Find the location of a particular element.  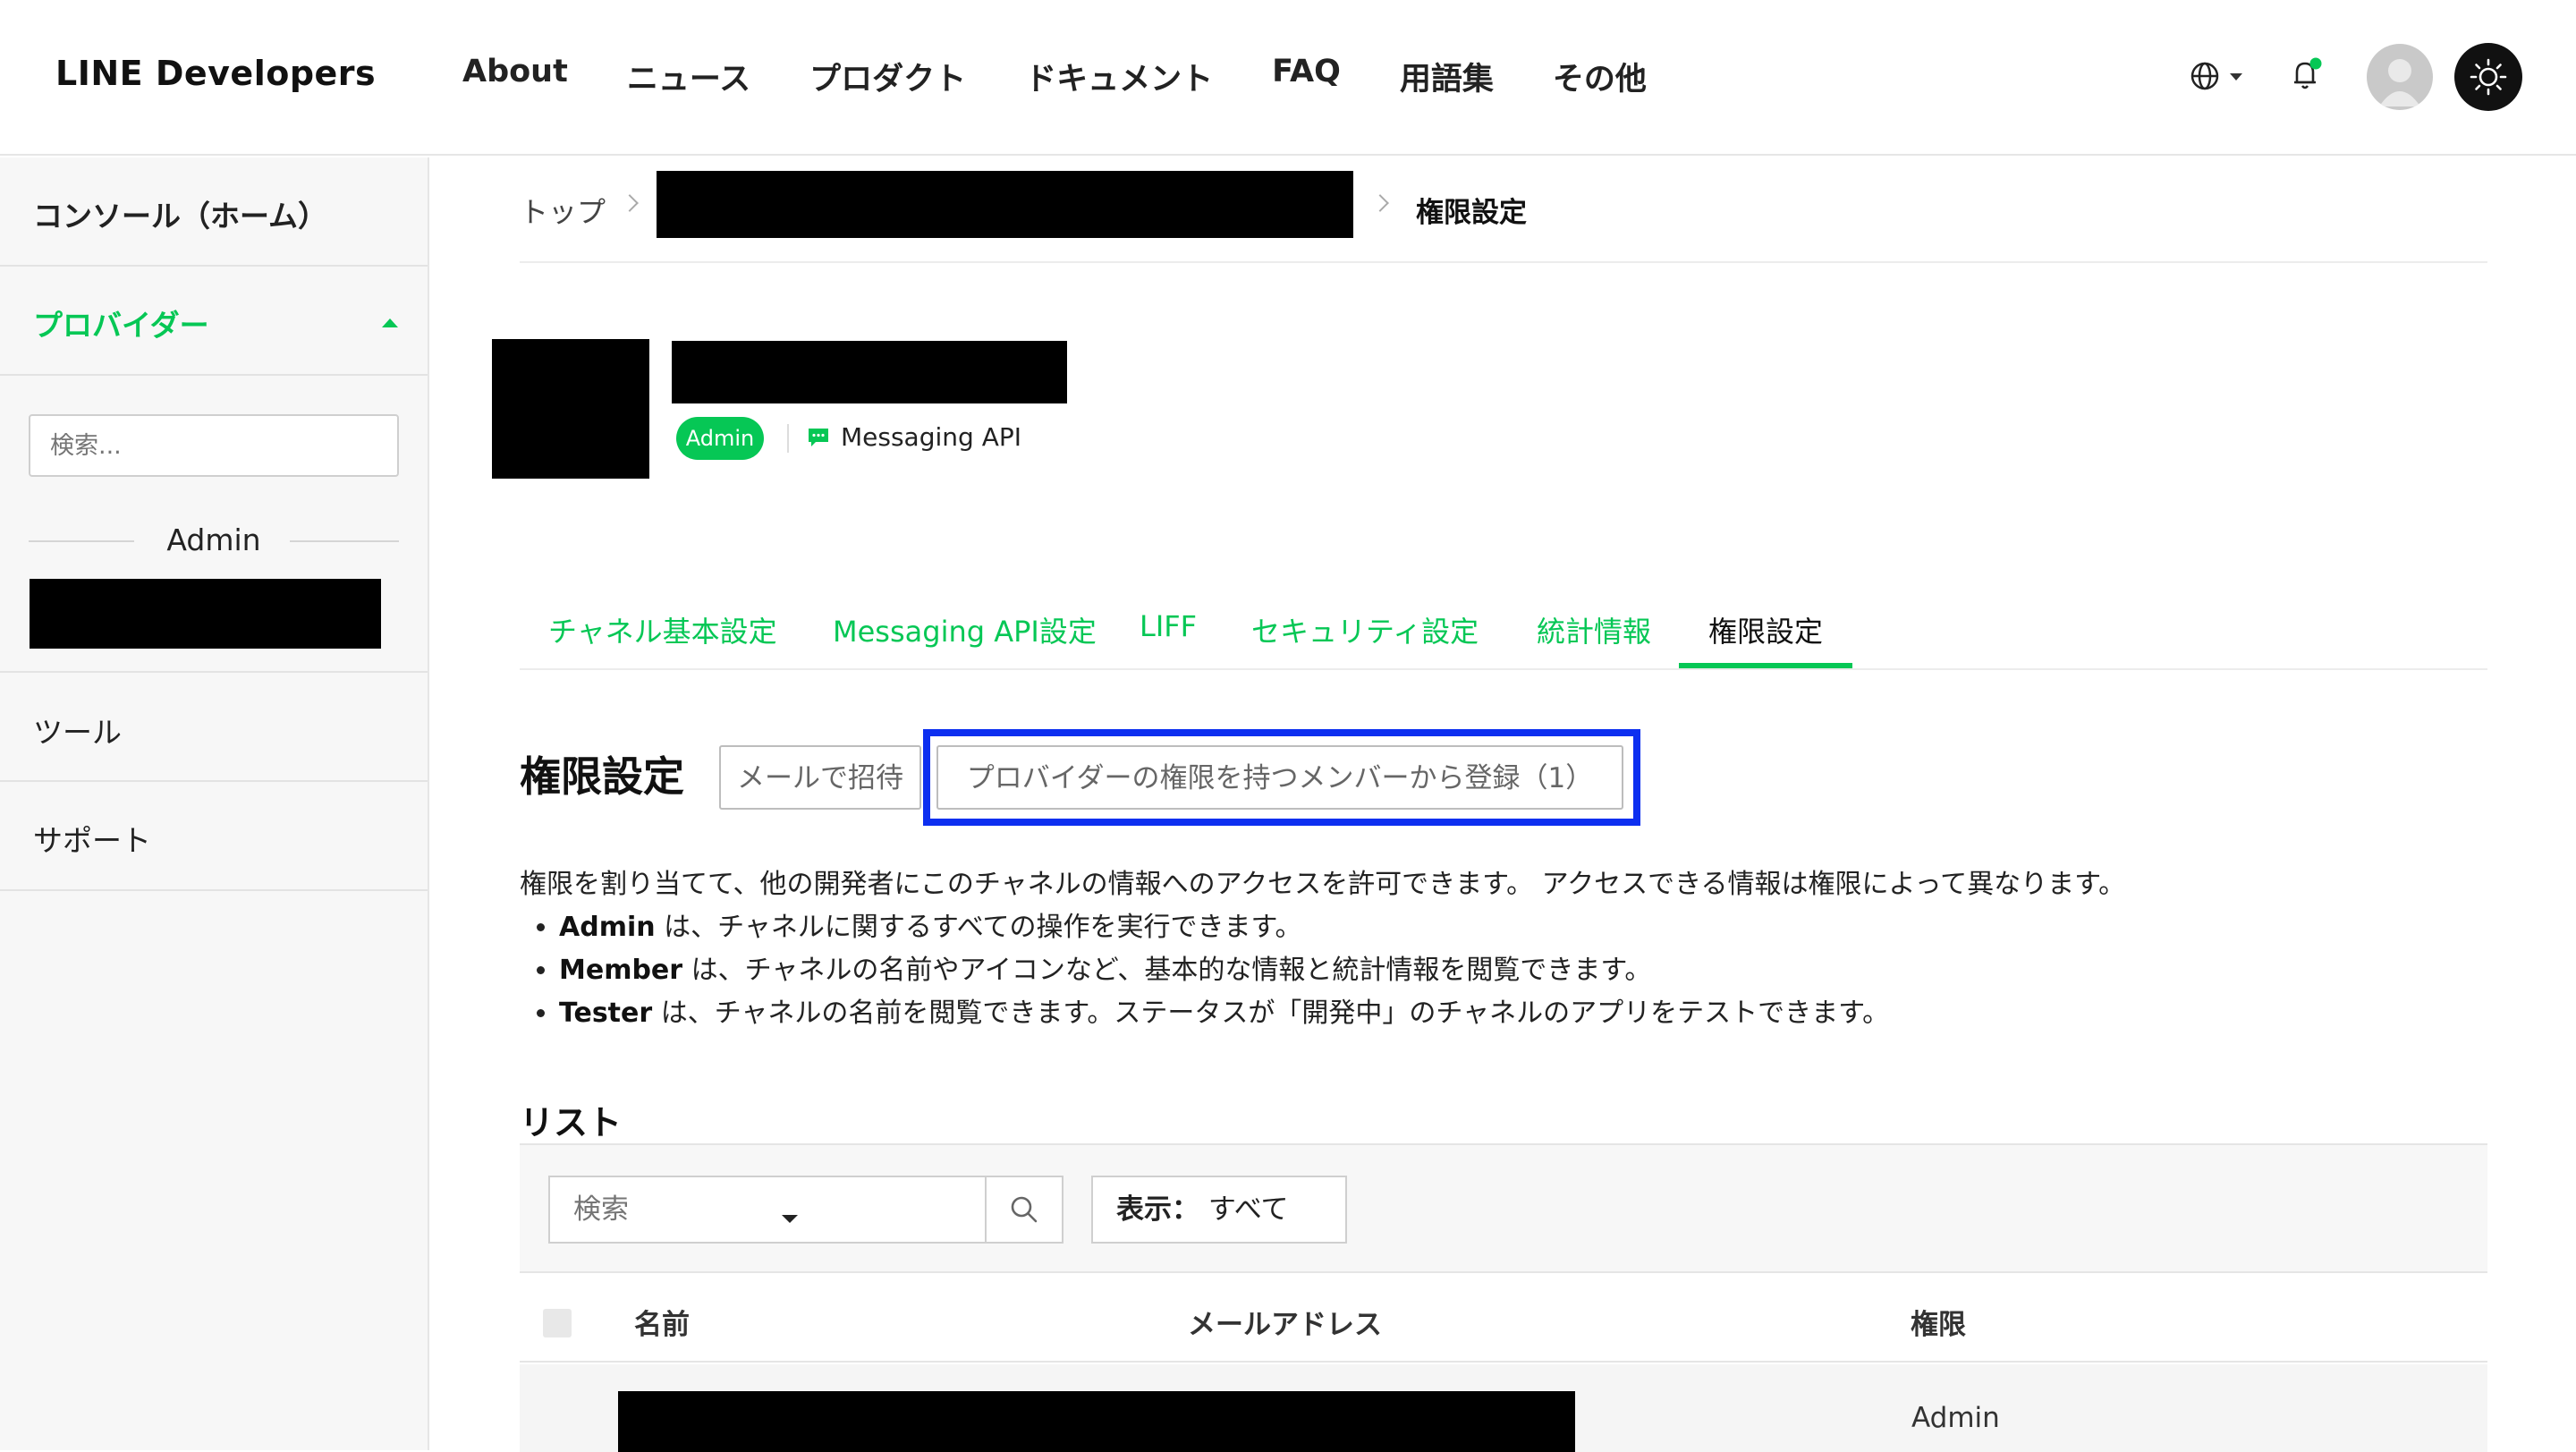

sidebar-item-support: サポート is located at coordinates (214, 836).